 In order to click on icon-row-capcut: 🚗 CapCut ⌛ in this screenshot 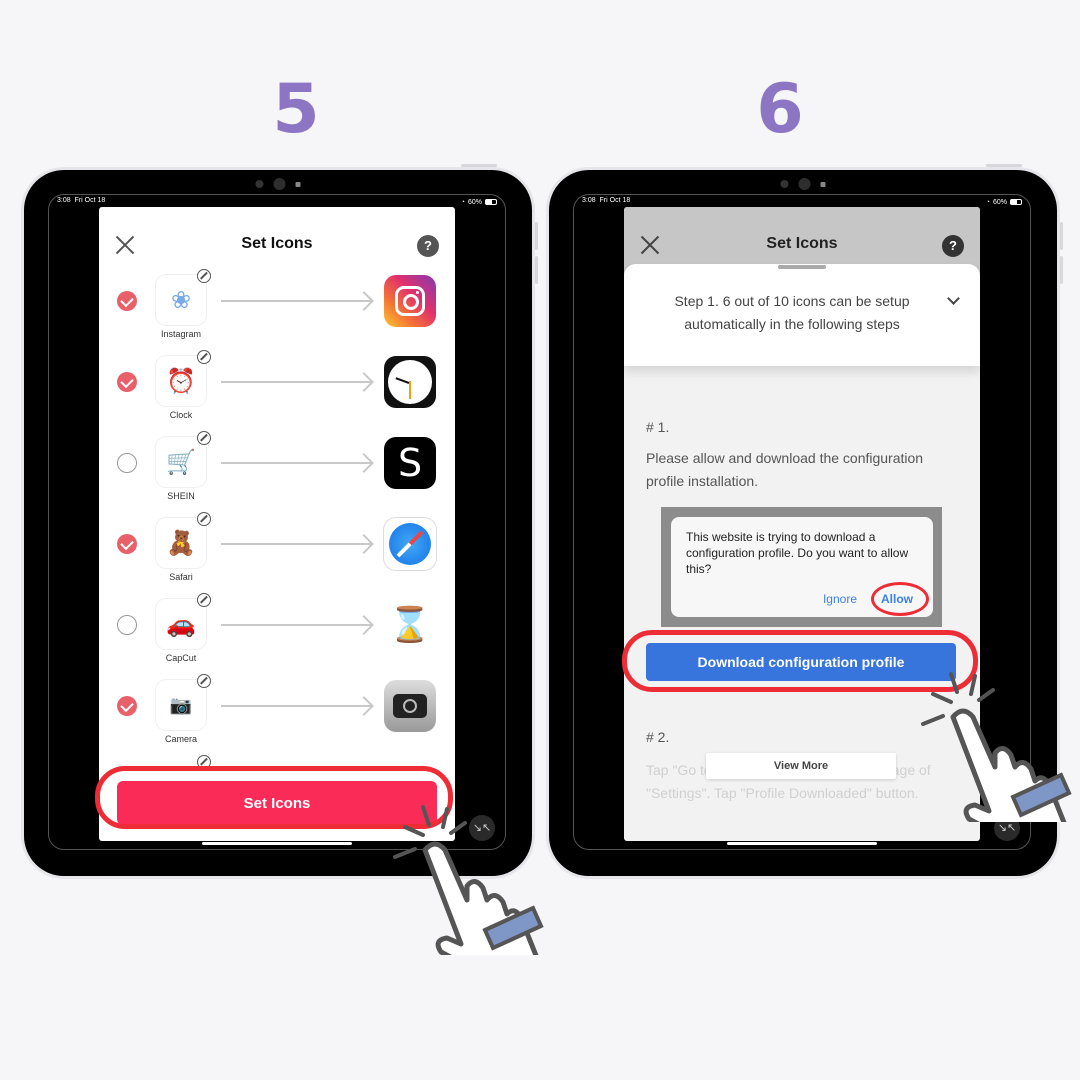, I will do `click(277, 633)`.